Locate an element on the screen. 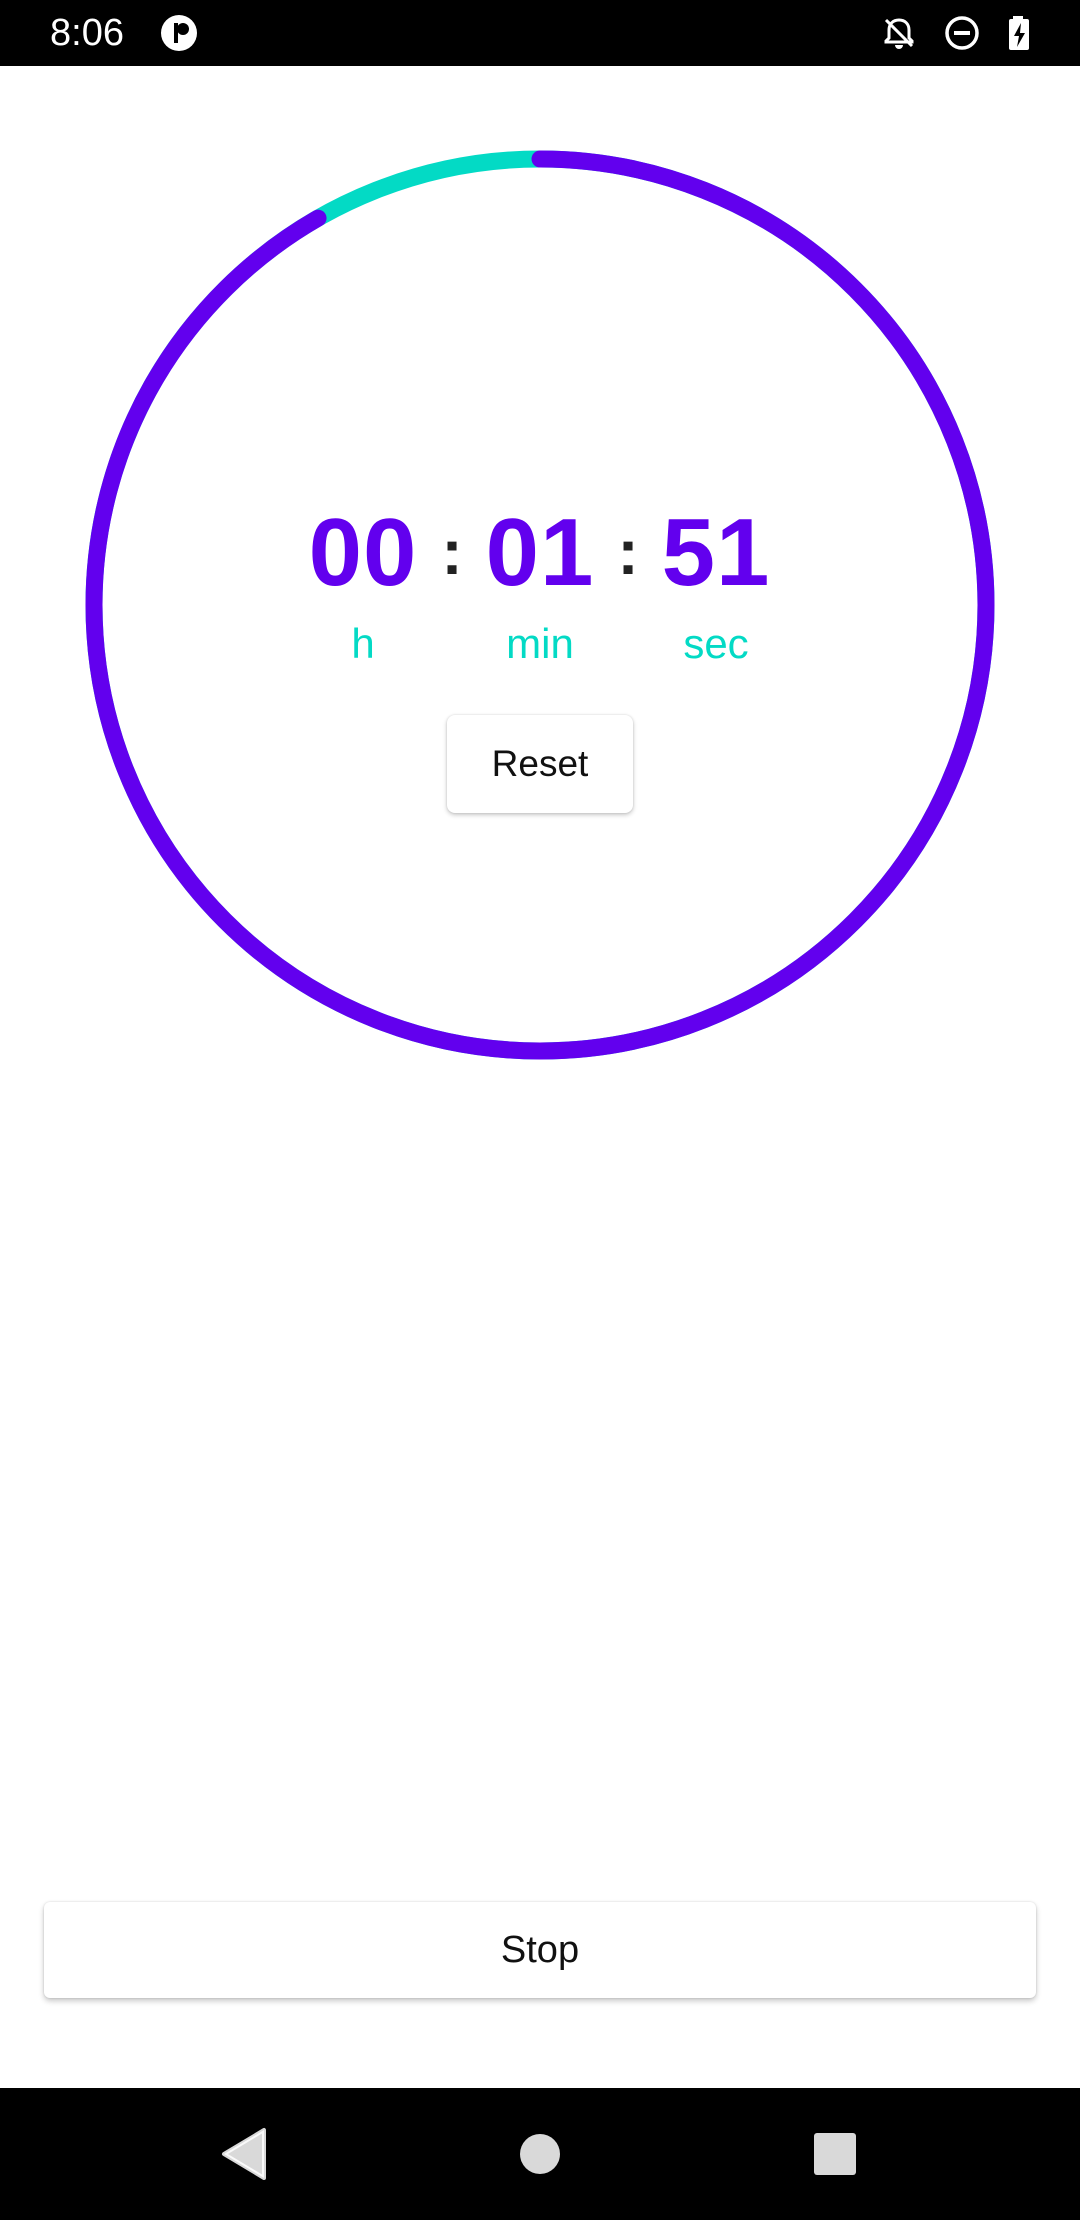  home-icon is located at coordinates (540, 2154).